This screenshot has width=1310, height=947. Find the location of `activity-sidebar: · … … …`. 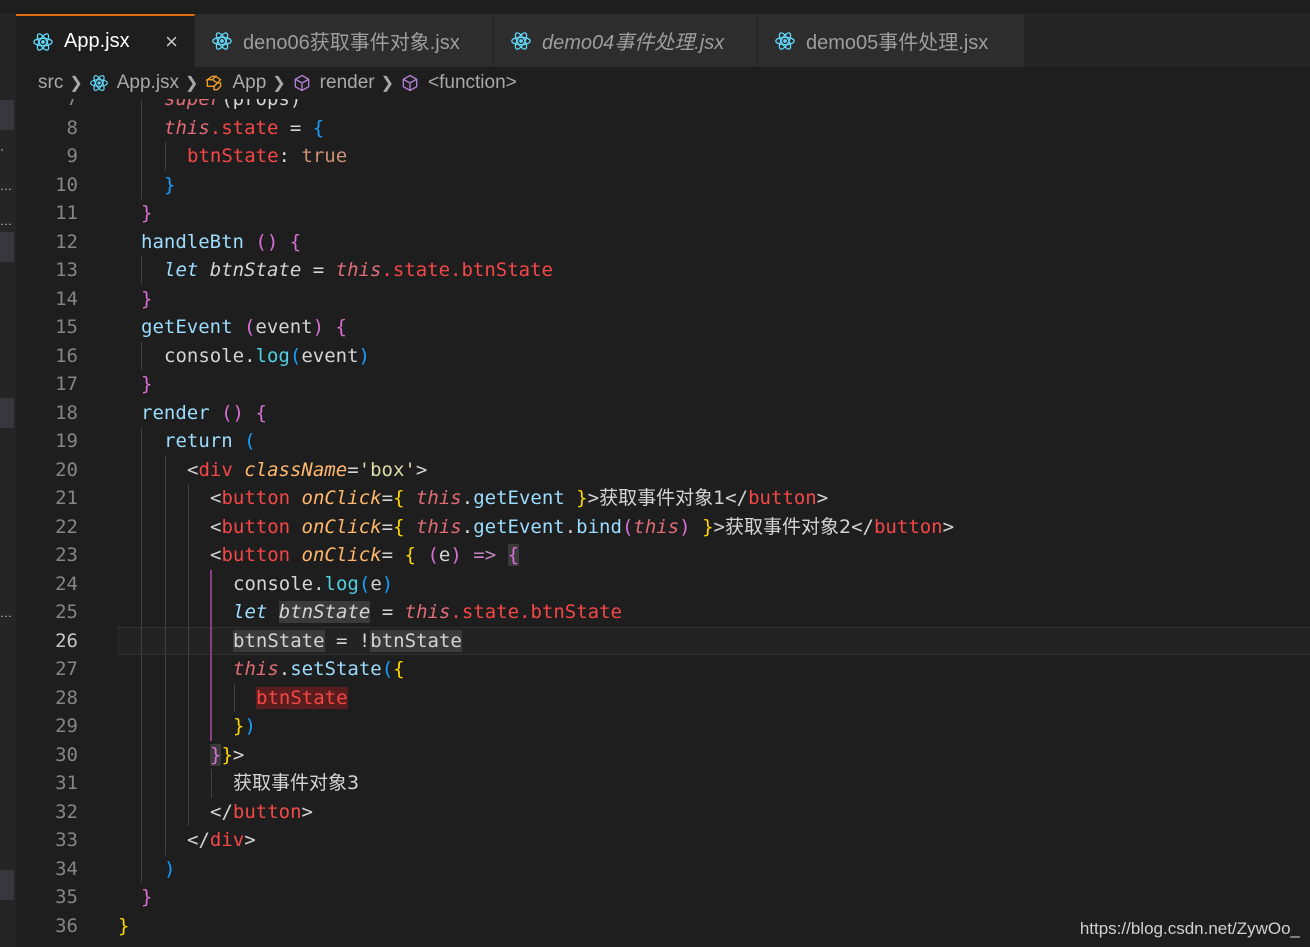

activity-sidebar: · … … … is located at coordinates (8, 480).